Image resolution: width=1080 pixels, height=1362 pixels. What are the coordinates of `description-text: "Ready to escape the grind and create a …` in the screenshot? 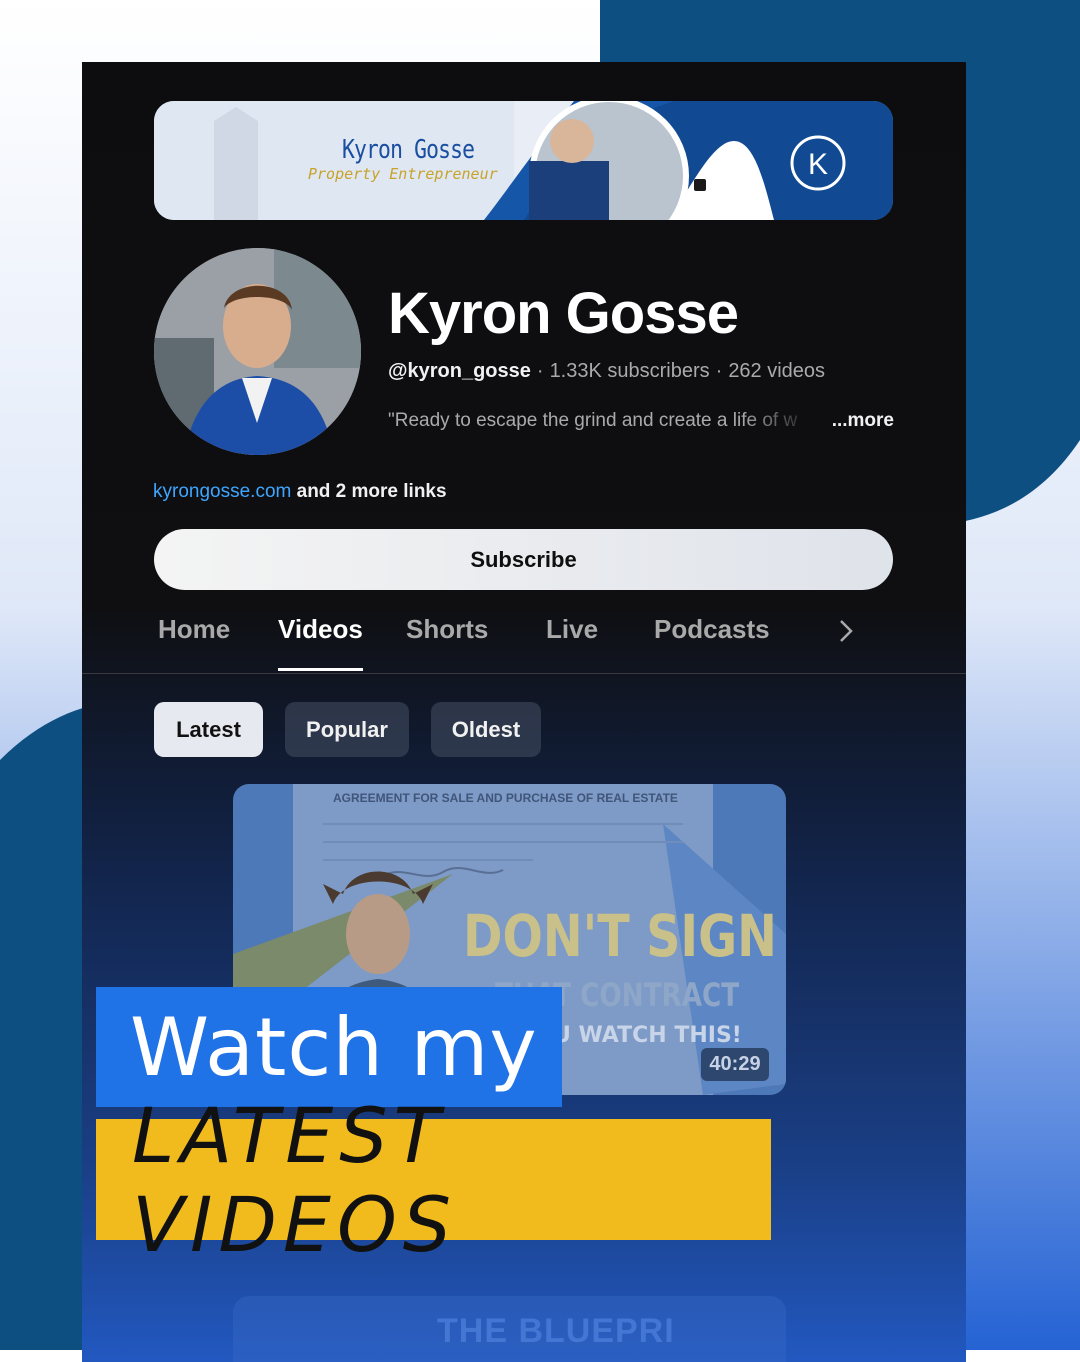 It's located at (593, 420).